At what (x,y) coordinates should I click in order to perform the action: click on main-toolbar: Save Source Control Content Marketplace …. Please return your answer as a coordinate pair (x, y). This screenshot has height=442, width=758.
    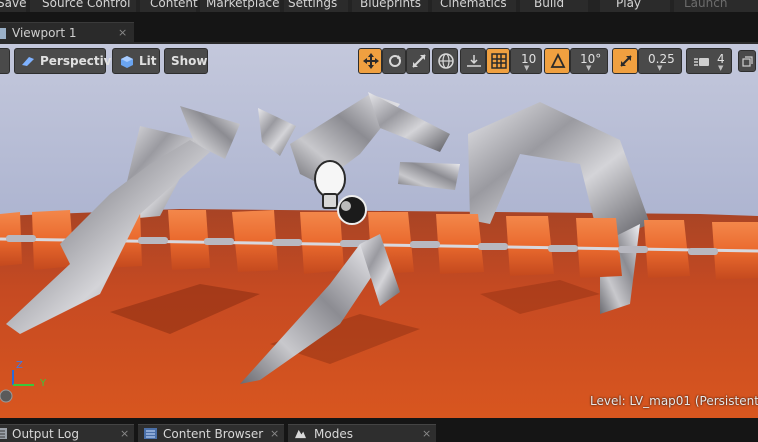
    Looking at the image, I should click on (379, 6).